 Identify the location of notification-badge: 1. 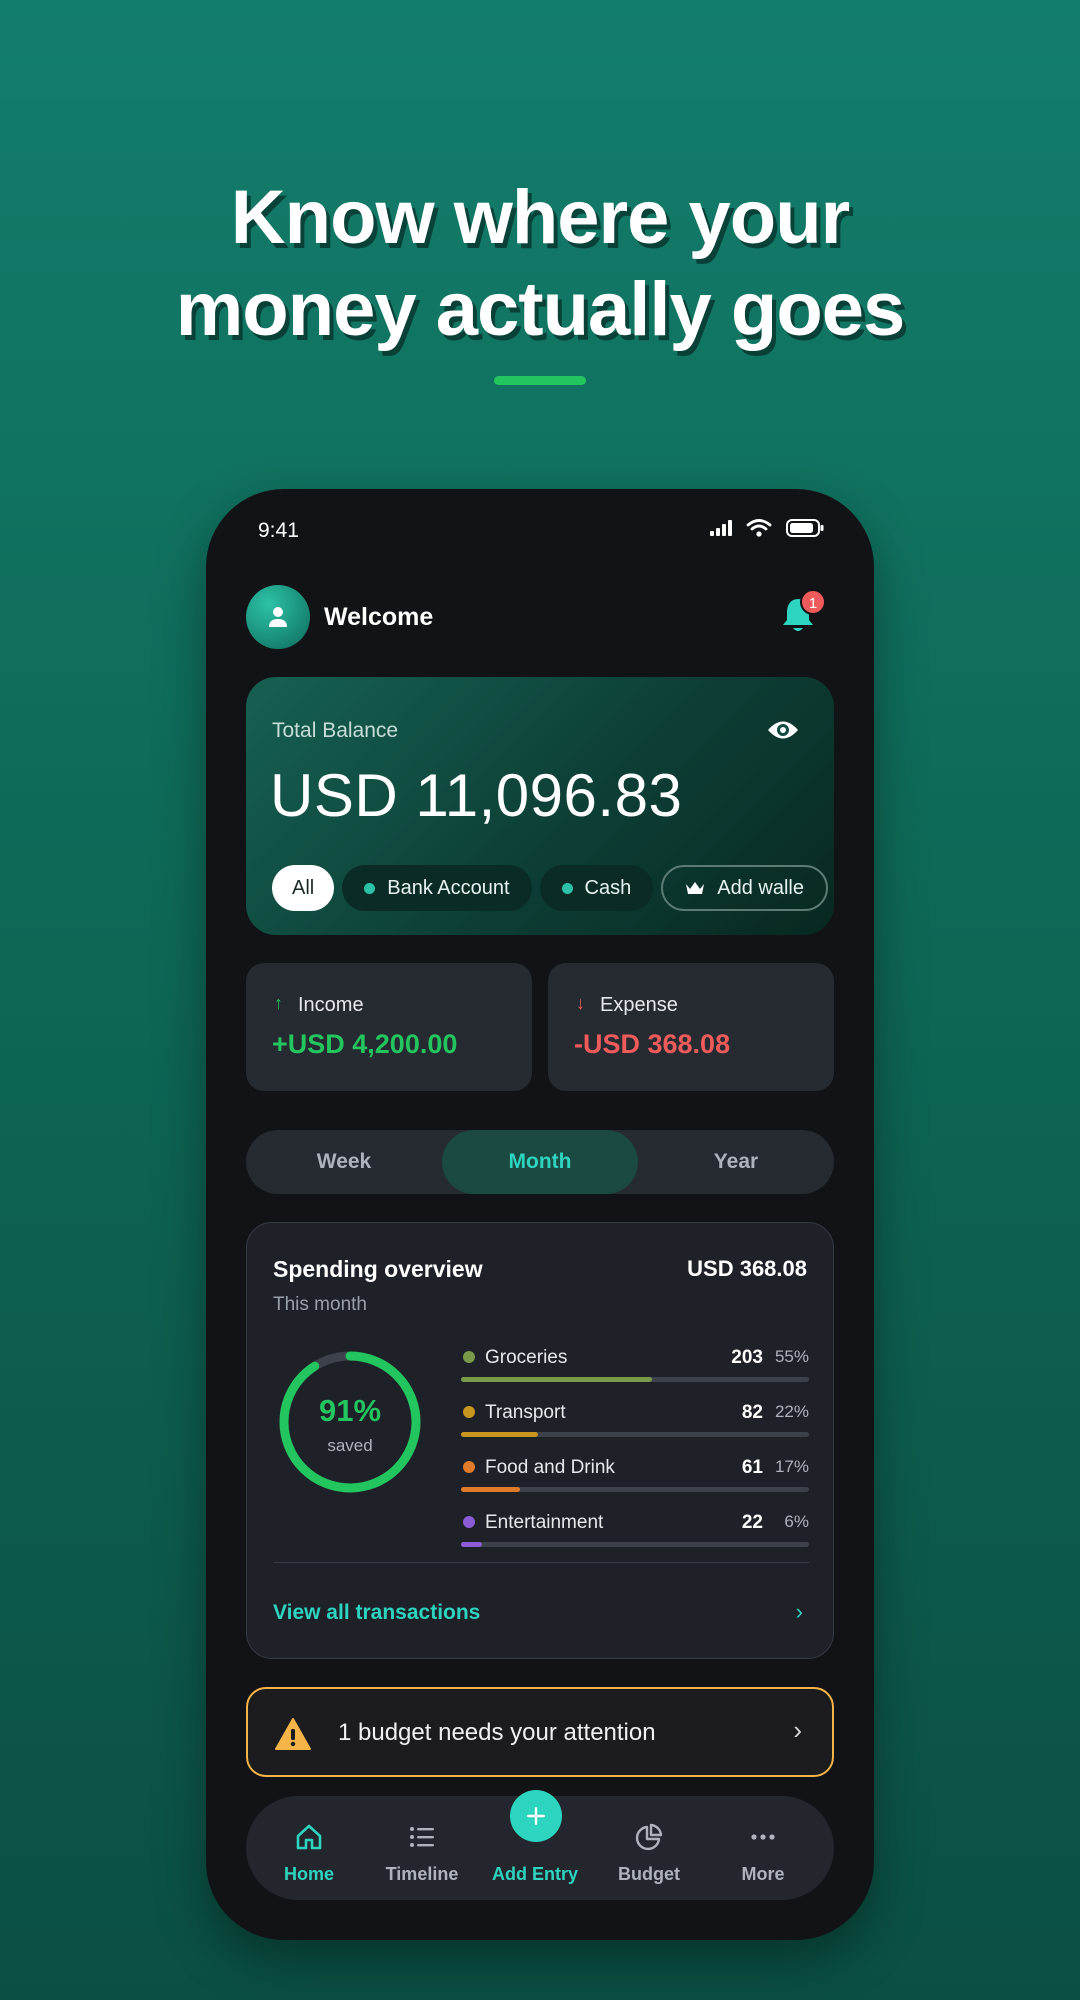
(813, 602).